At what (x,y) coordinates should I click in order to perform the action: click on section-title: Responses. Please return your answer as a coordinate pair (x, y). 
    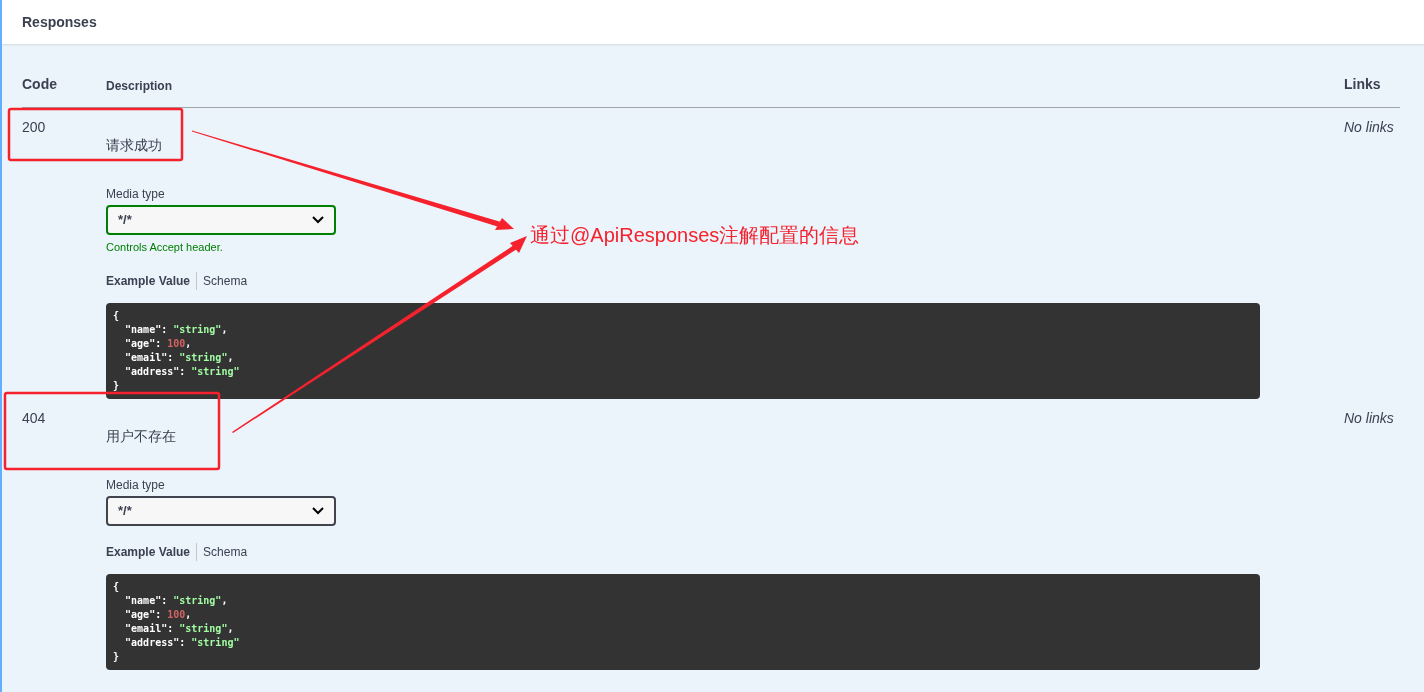
    Looking at the image, I should click on (59, 22).